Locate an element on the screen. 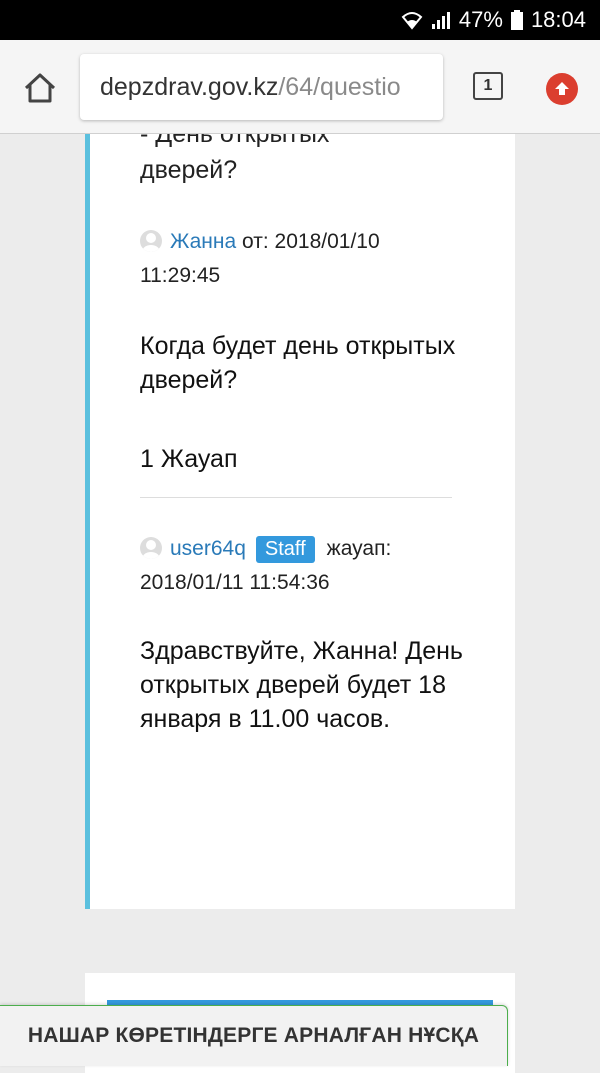  question-text: Когда будет день открытых дверей? is located at coordinates (298, 363).